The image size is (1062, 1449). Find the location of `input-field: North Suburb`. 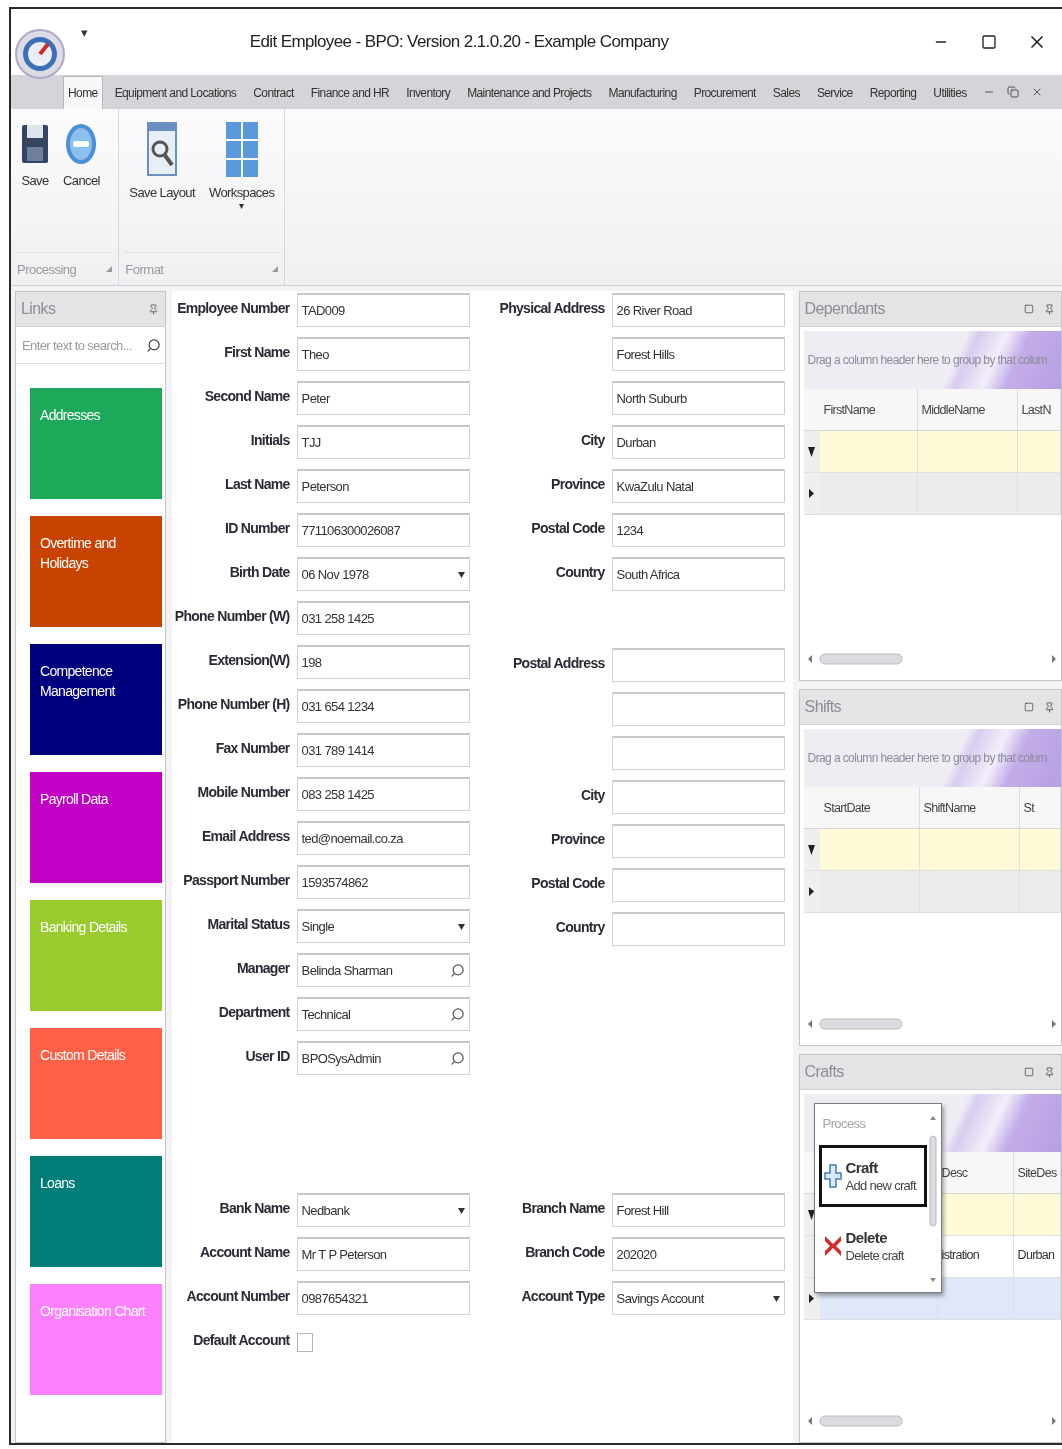

input-field: North Suburb is located at coordinates (698, 398).